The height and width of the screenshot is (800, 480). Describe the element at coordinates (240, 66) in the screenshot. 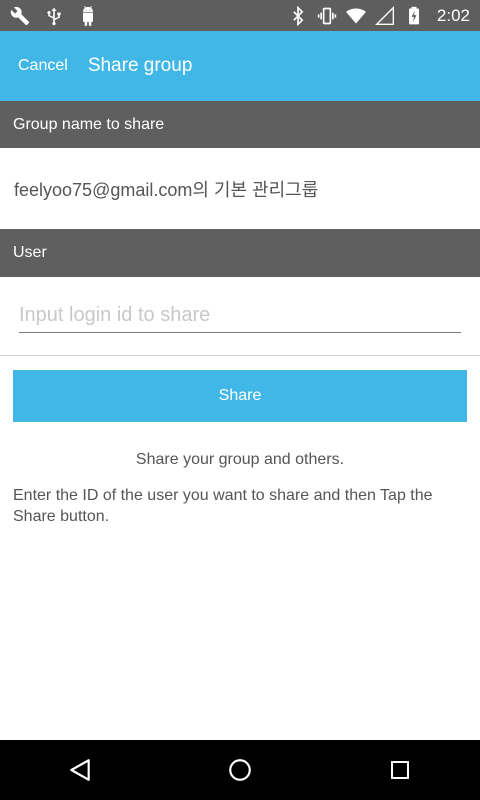

I see `app-bar: Cancel Share group` at that location.